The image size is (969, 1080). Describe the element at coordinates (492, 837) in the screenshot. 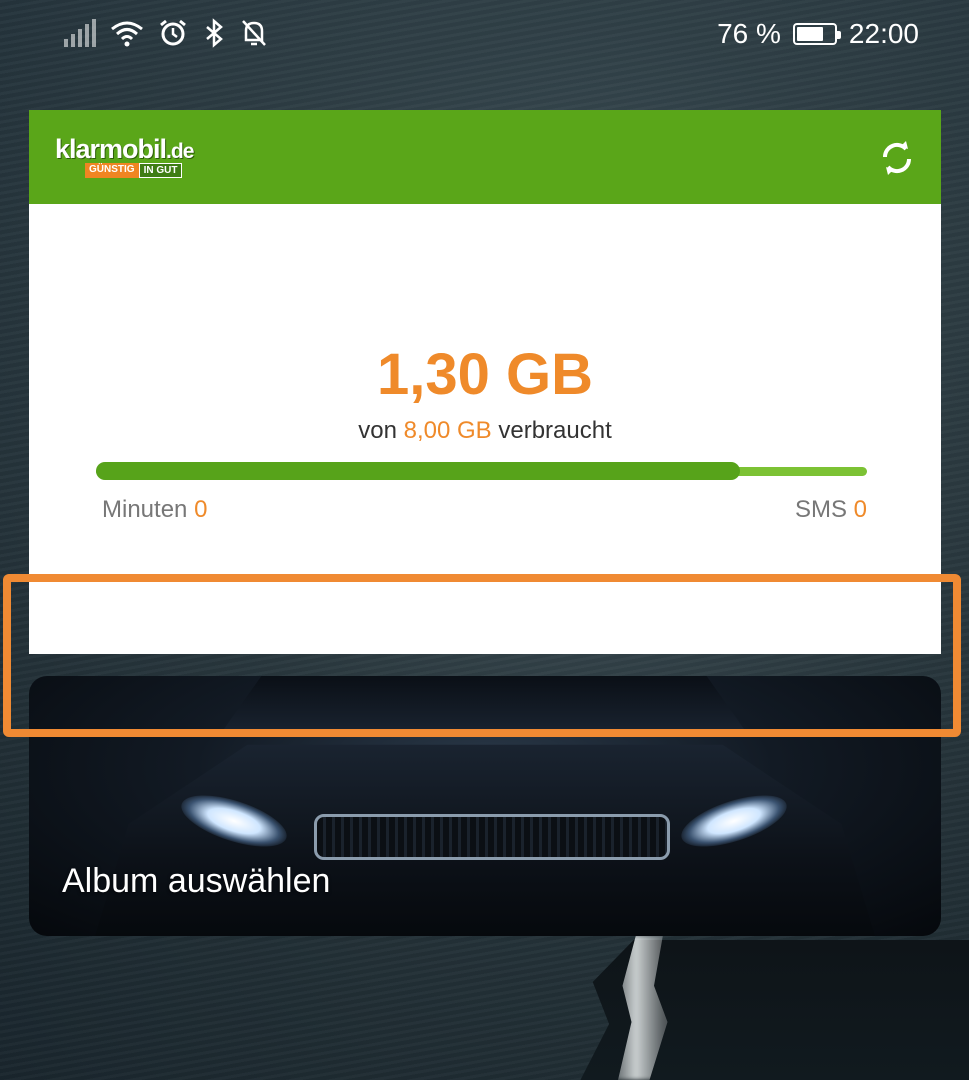

I see `car-grille` at that location.